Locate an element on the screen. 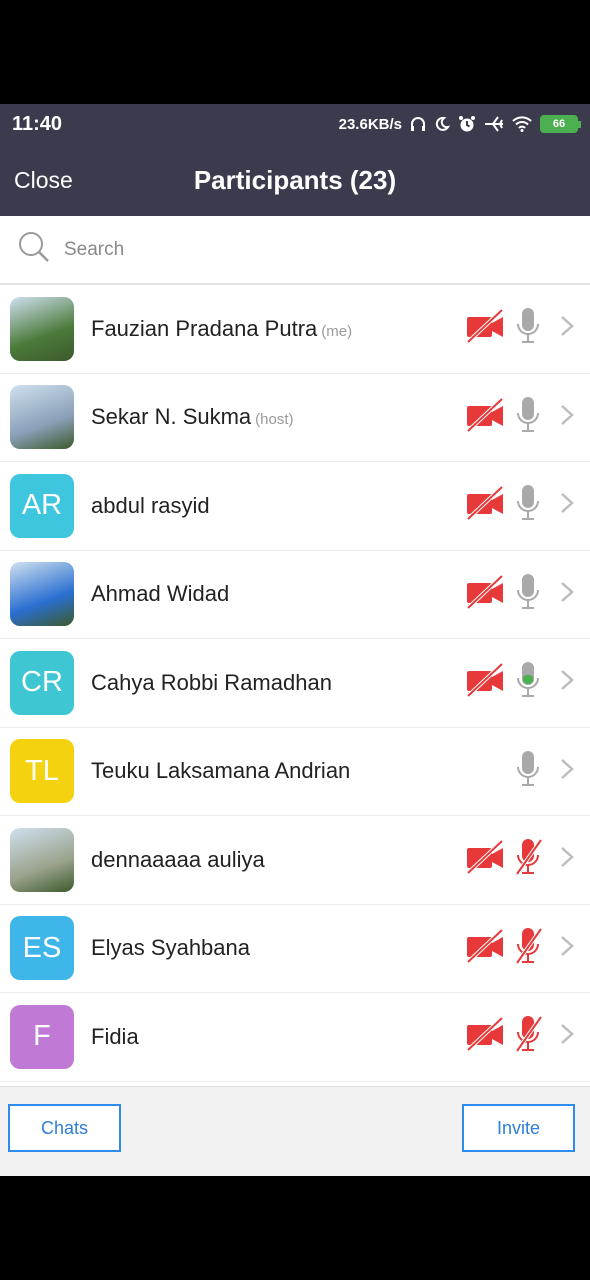  participant-name: Fauzian Pradana Putra (me) is located at coordinates (221, 329).